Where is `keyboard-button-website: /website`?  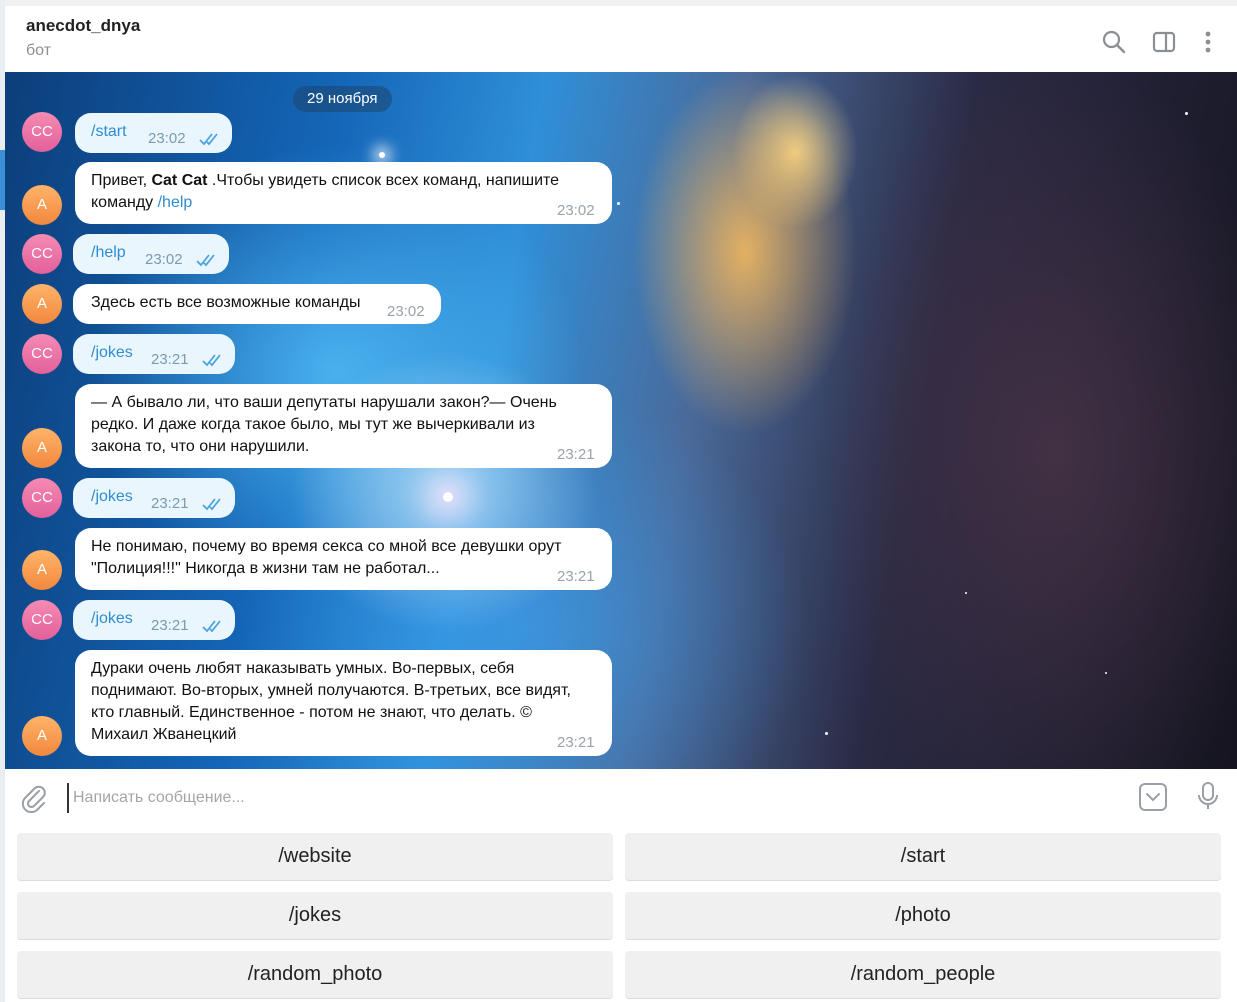
keyboard-button-website: /website is located at coordinates (315, 856).